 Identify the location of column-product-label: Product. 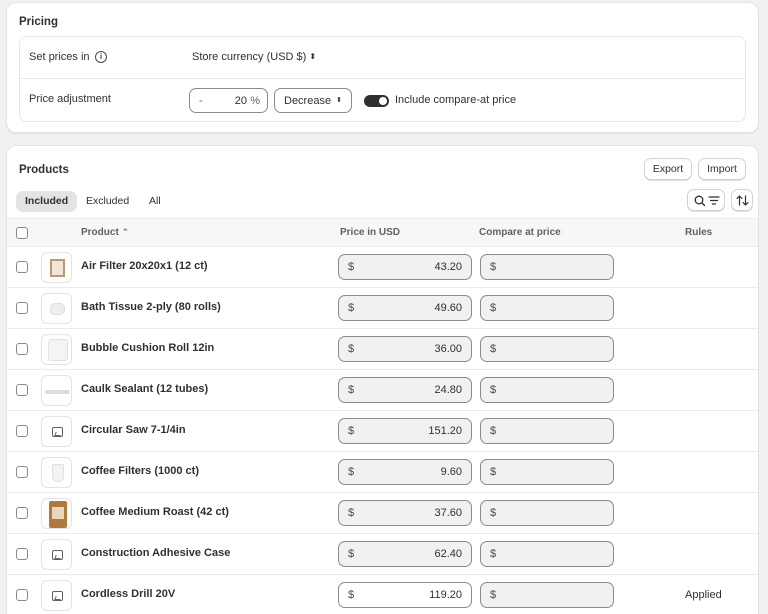
(100, 232).